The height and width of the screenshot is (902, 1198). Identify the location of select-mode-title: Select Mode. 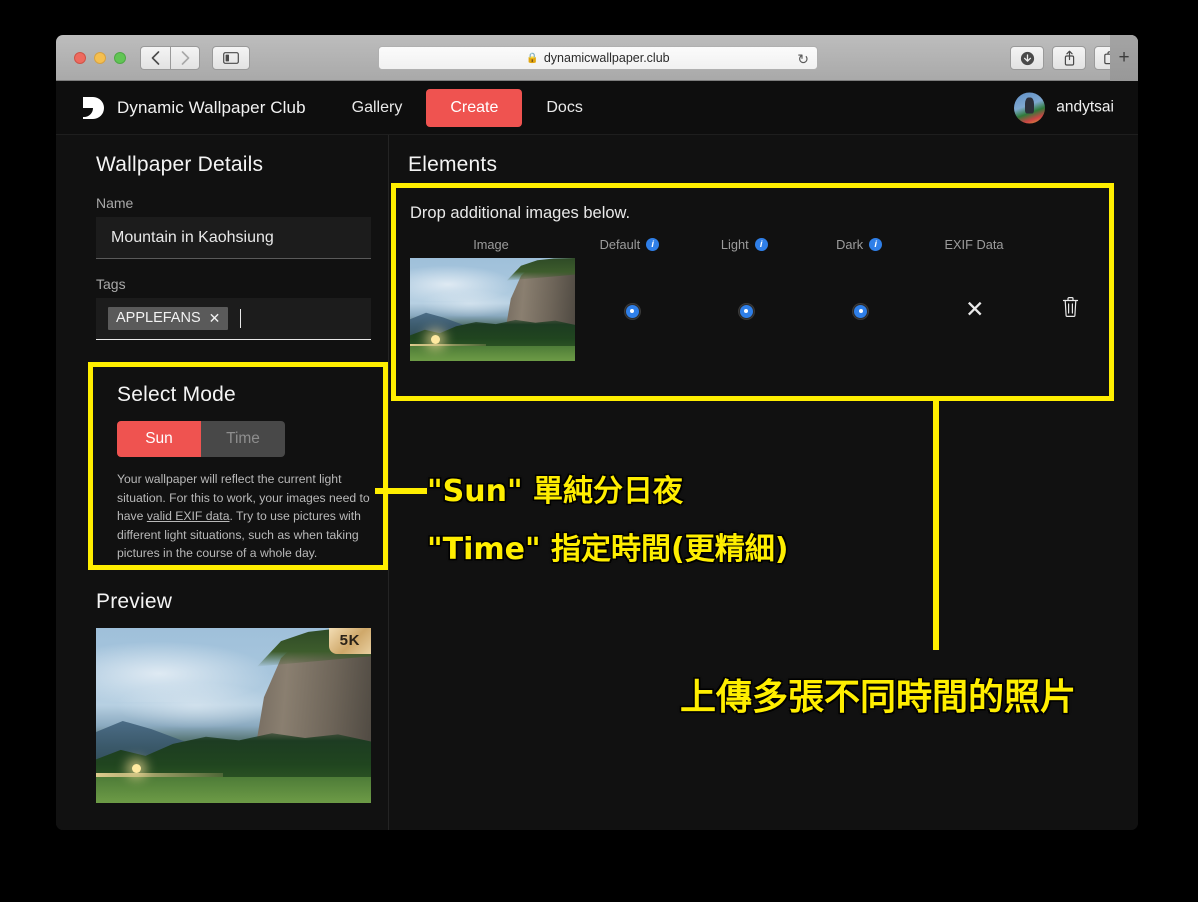
(176, 394).